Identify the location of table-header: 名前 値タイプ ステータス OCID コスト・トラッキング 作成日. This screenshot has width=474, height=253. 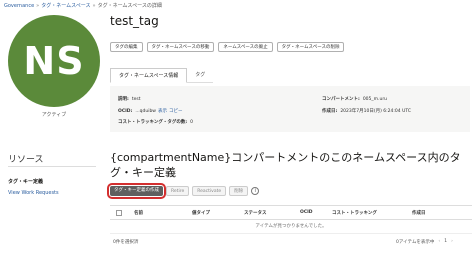
(291, 213).